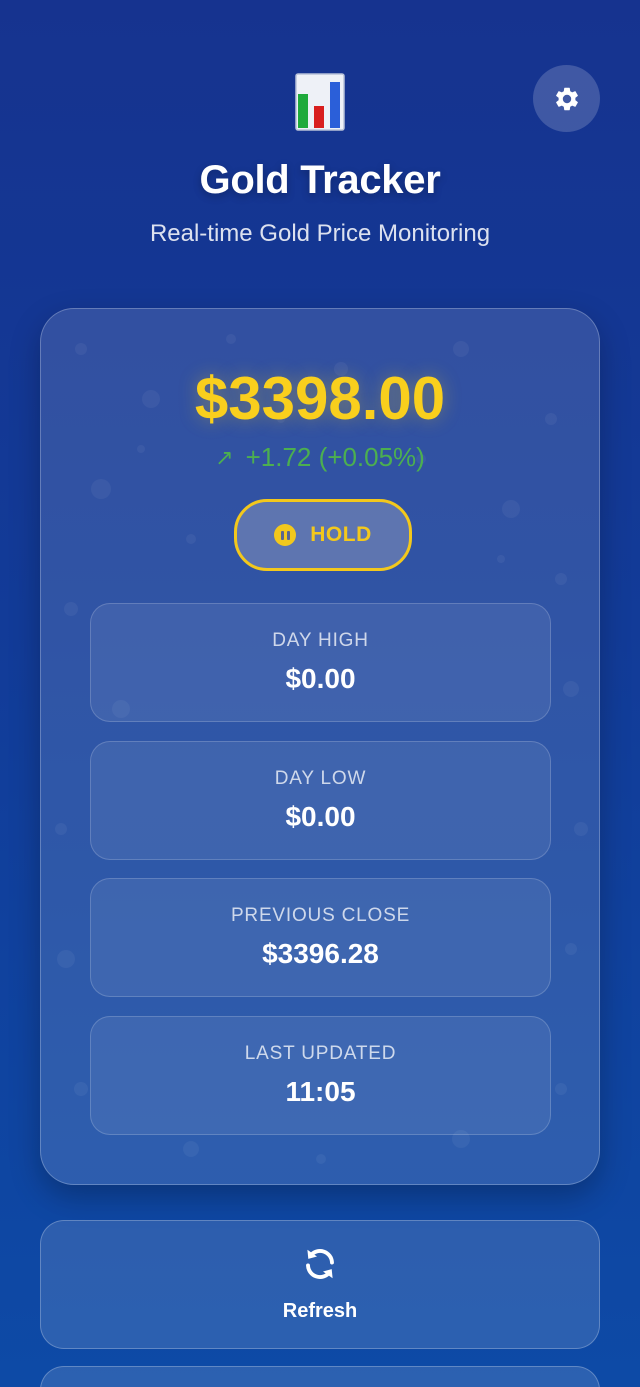 Image resolution: width=640 pixels, height=1387 pixels. I want to click on next-card, so click(320, 1376).